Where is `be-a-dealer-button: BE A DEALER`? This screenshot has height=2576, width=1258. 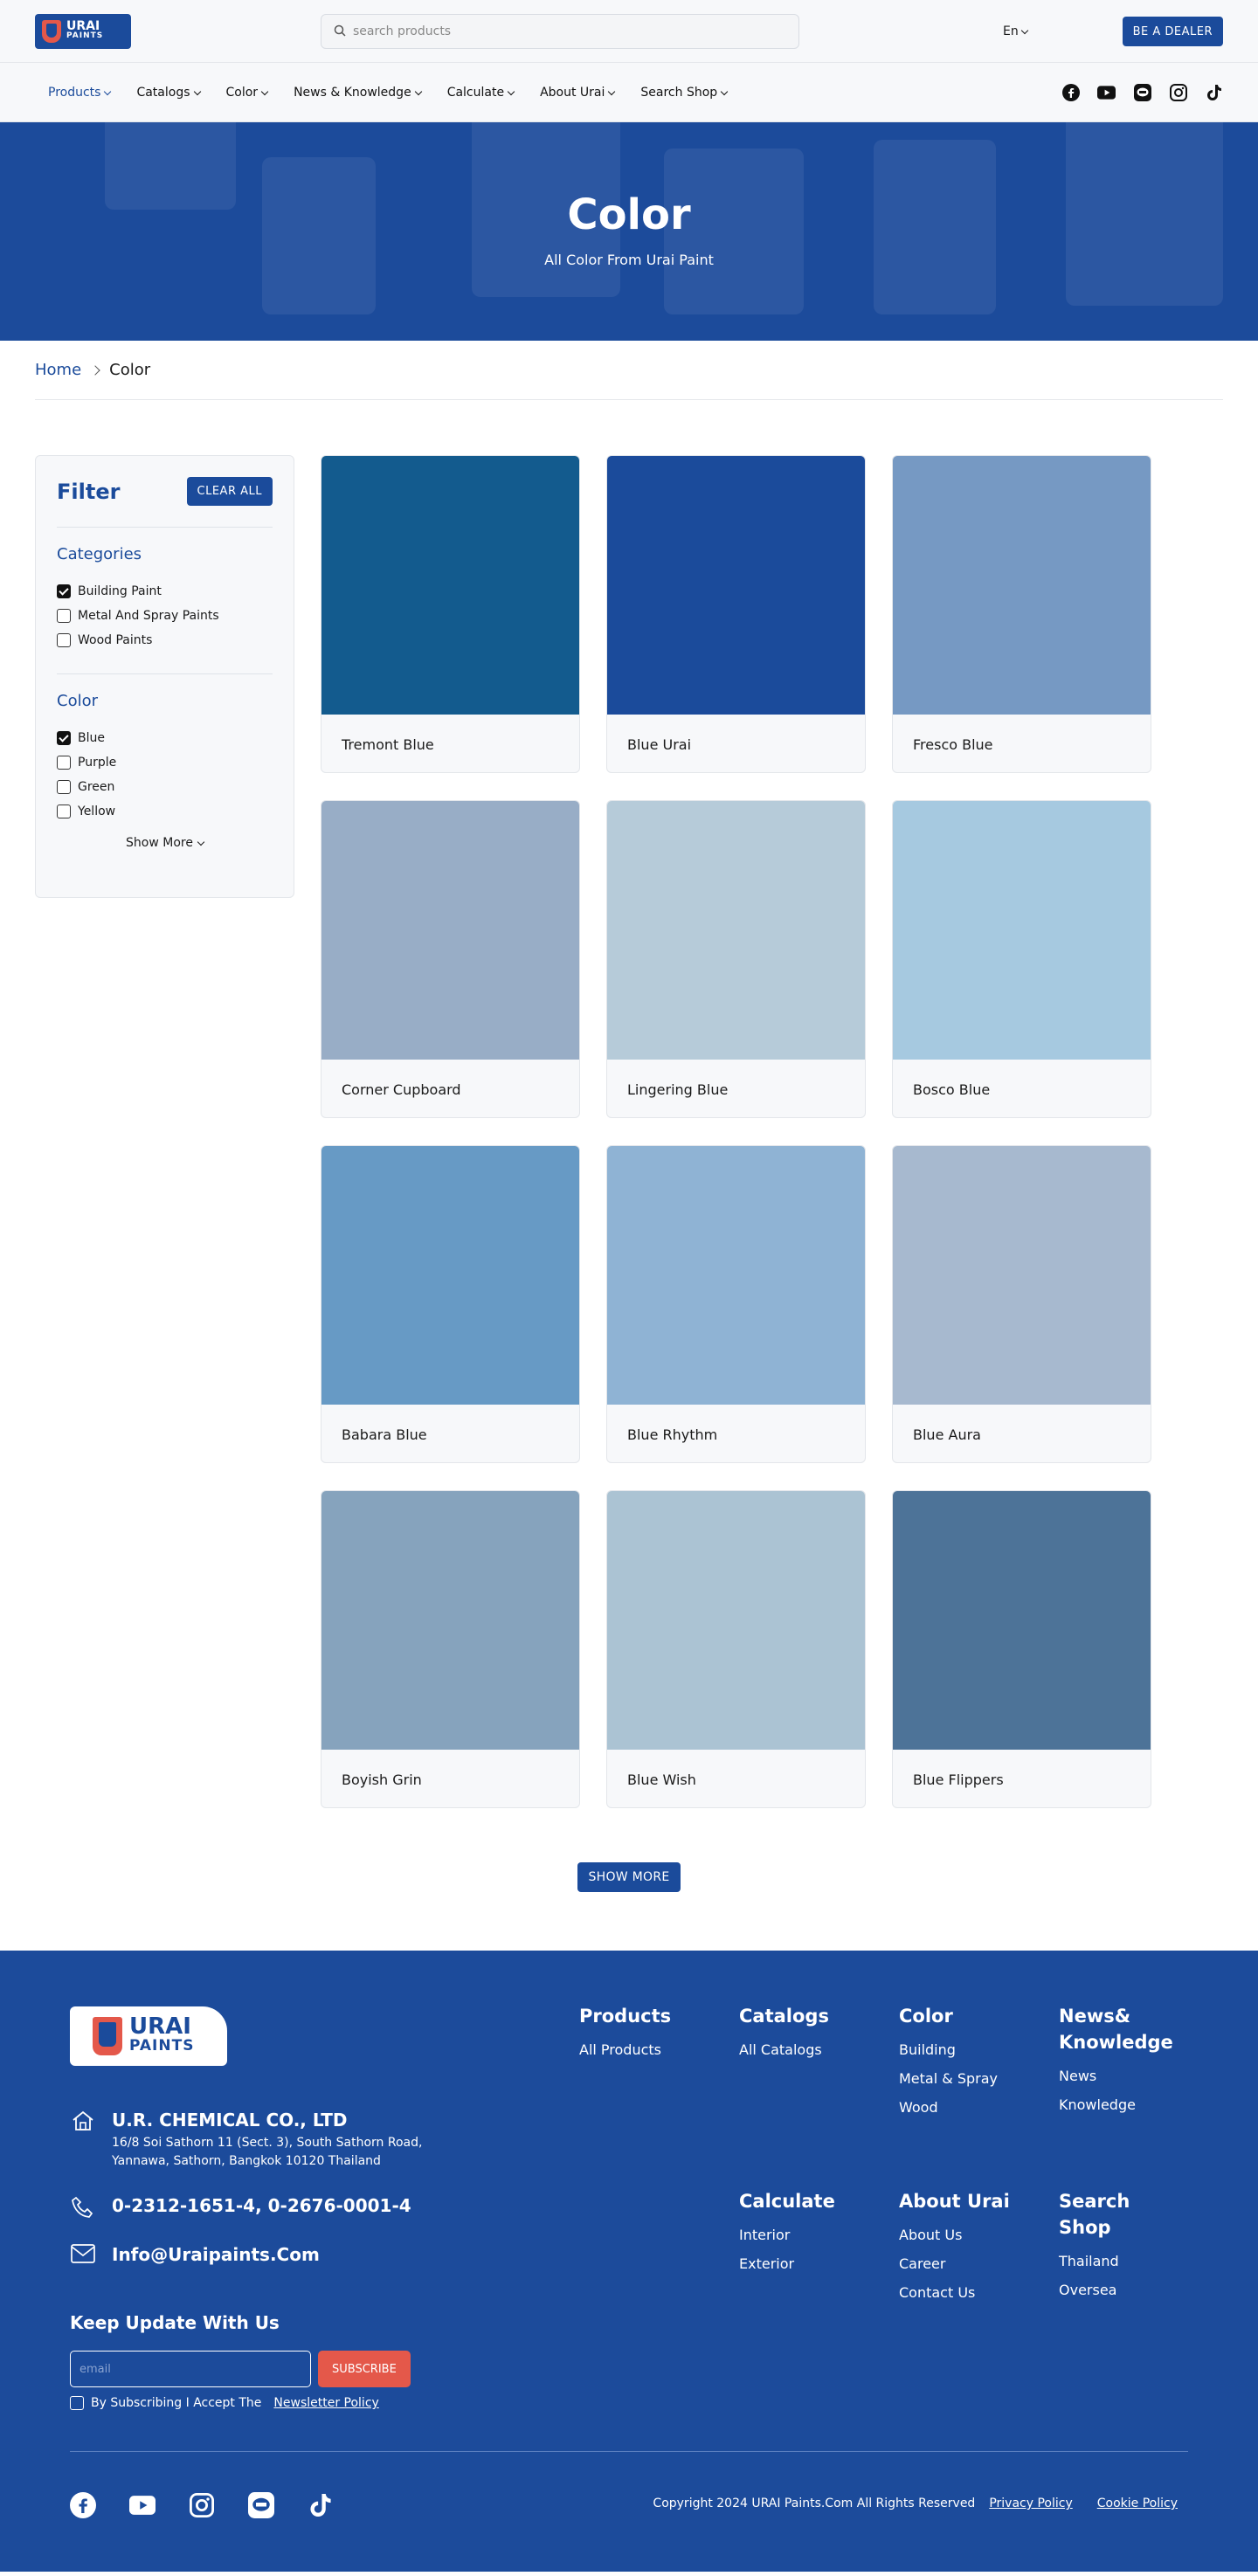
be-a-dealer-button: BE A DEALER is located at coordinates (1172, 31).